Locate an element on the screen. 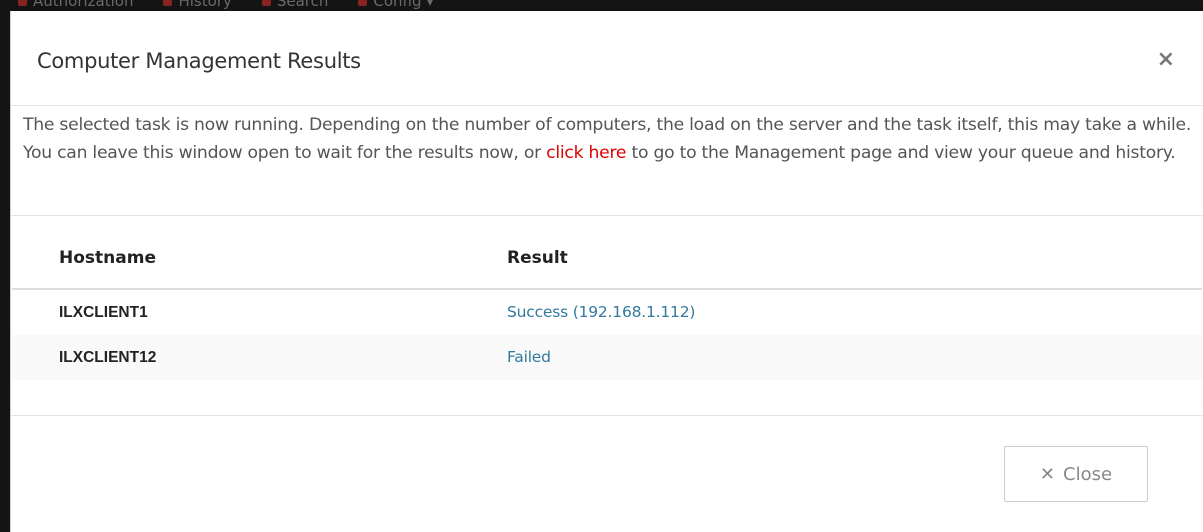 The image size is (1203, 532). hostname-cell: ILXCLIENT1 is located at coordinates (103, 312).